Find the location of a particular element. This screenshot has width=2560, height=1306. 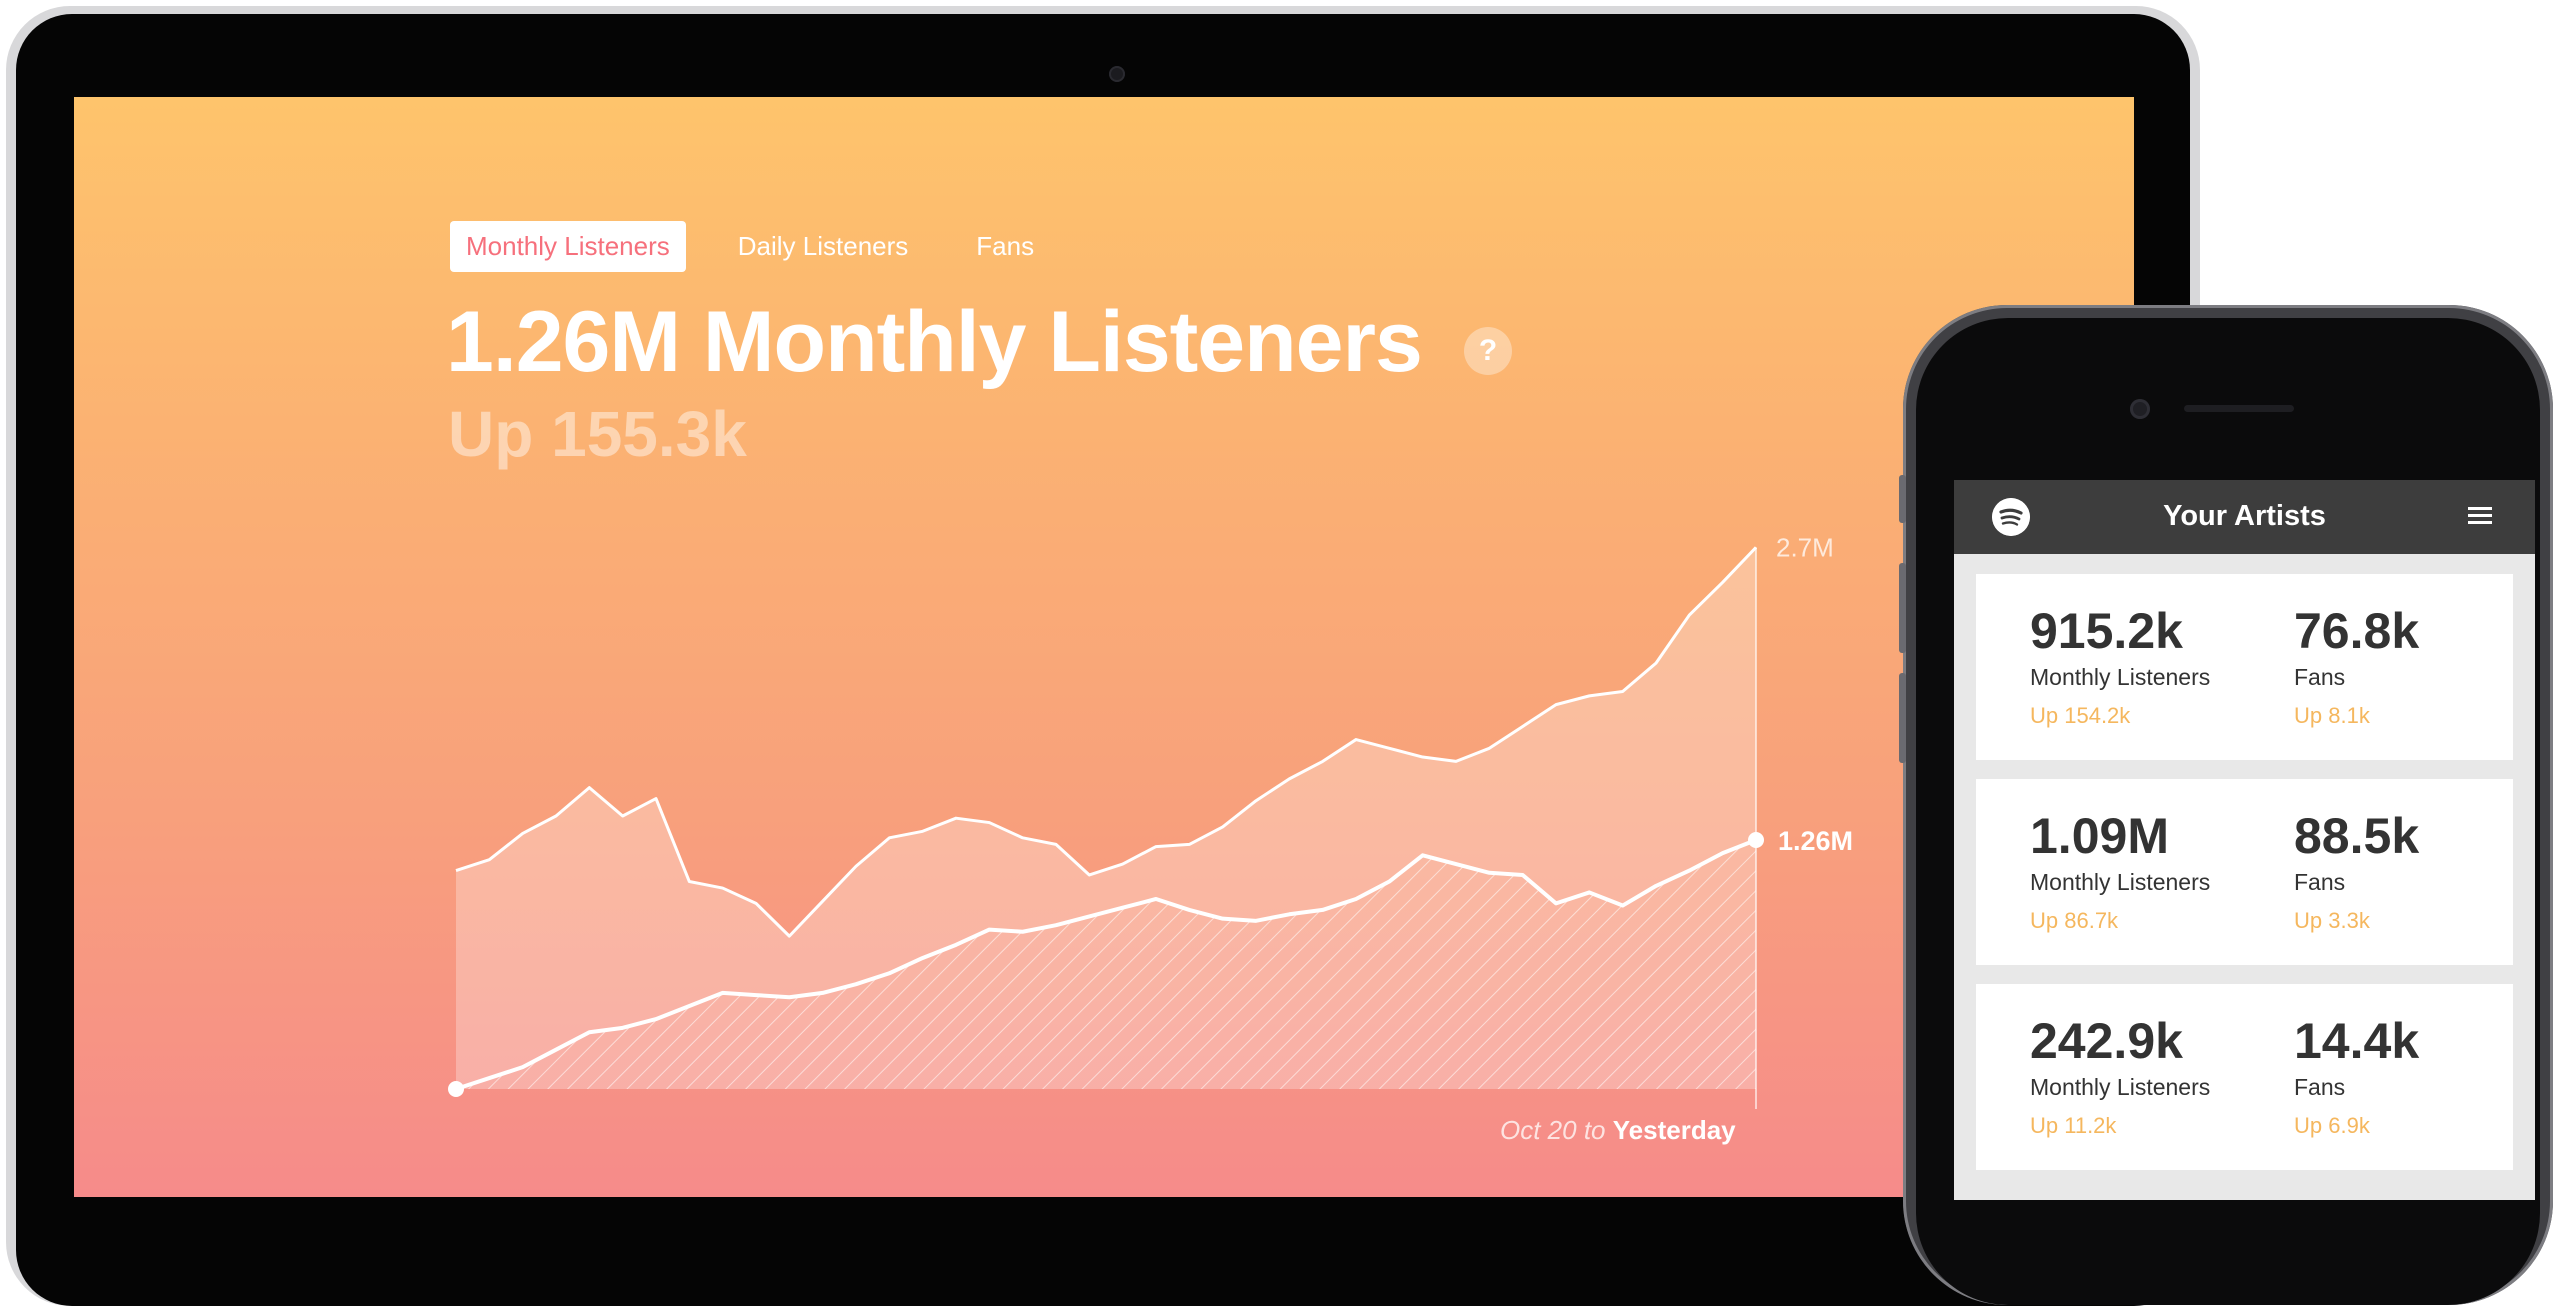

listeners-stat: 1.09M Monthly Listeners Up 86.7k is located at coordinates (2120, 870).